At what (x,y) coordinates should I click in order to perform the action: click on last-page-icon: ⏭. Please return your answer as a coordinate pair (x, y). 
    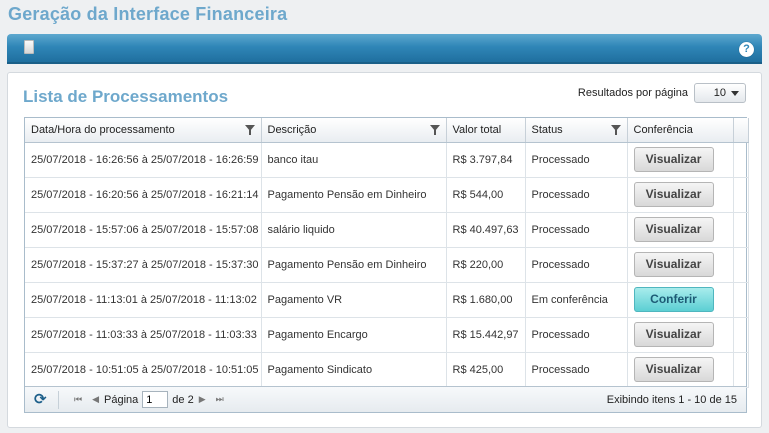
    Looking at the image, I should click on (220, 399).